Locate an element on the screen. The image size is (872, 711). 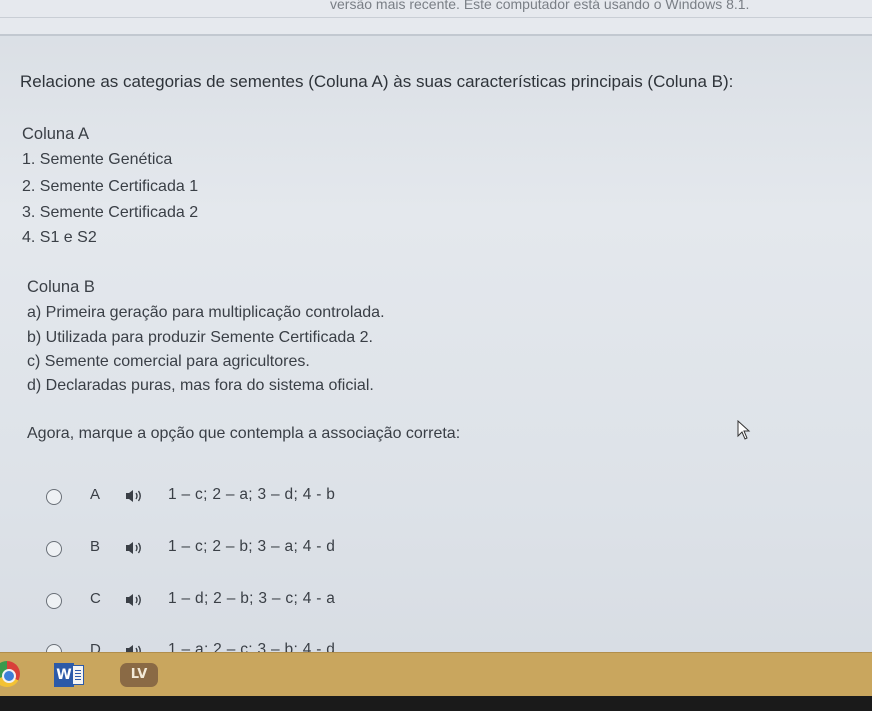
option-c: C 1 – d; 2 – b; 3 – c; 4 - a is located at coordinates (250, 602).